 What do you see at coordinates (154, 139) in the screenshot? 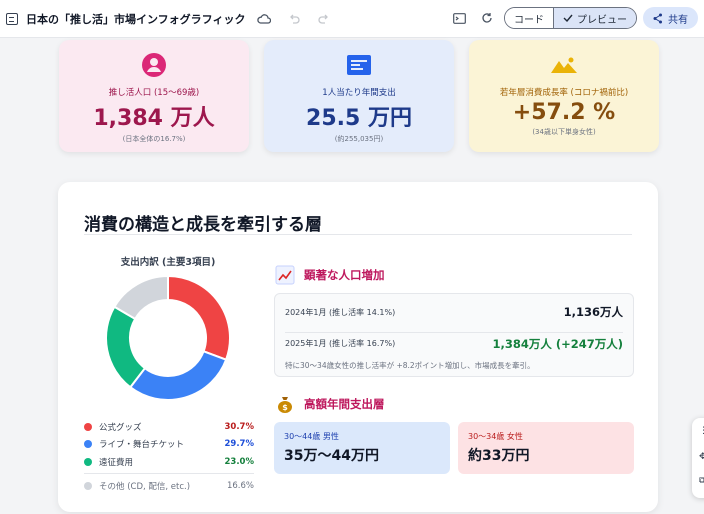
I see `stat-note: (日本全体の16.7%)` at bounding box center [154, 139].